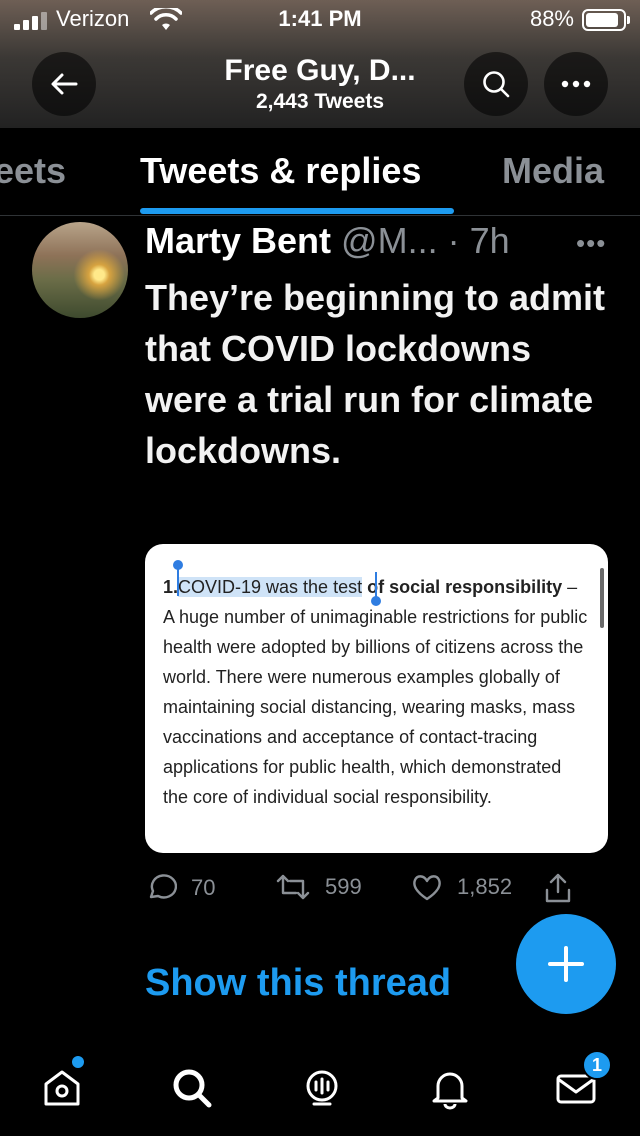 This screenshot has height=1136, width=640. Describe the element at coordinates (485, 886) in the screenshot. I see `like-count: 1,852` at that location.